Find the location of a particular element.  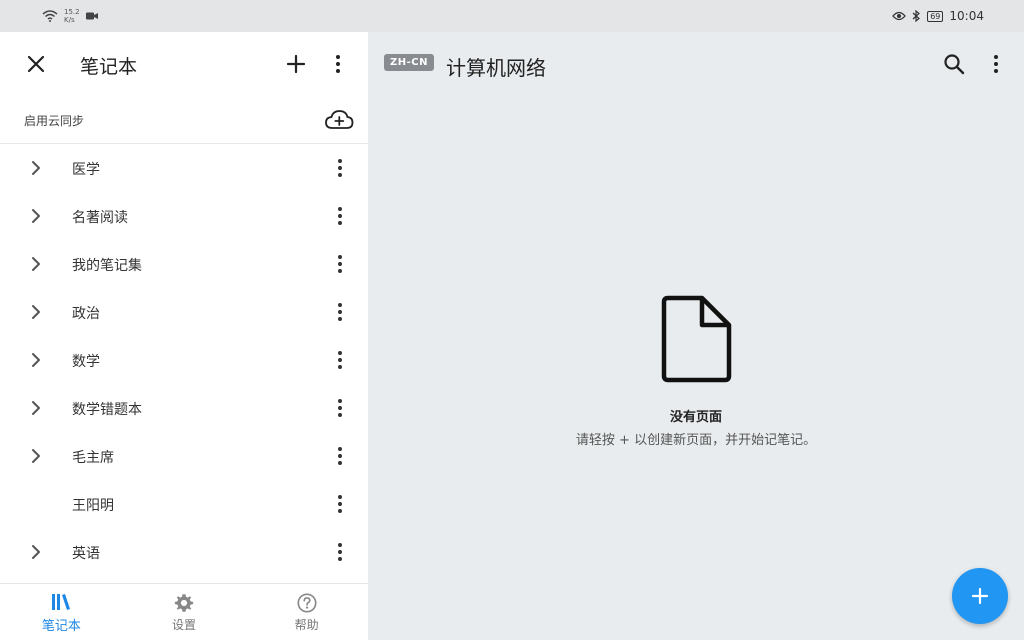

notebook-label: 毛主席 is located at coordinates (93, 458).